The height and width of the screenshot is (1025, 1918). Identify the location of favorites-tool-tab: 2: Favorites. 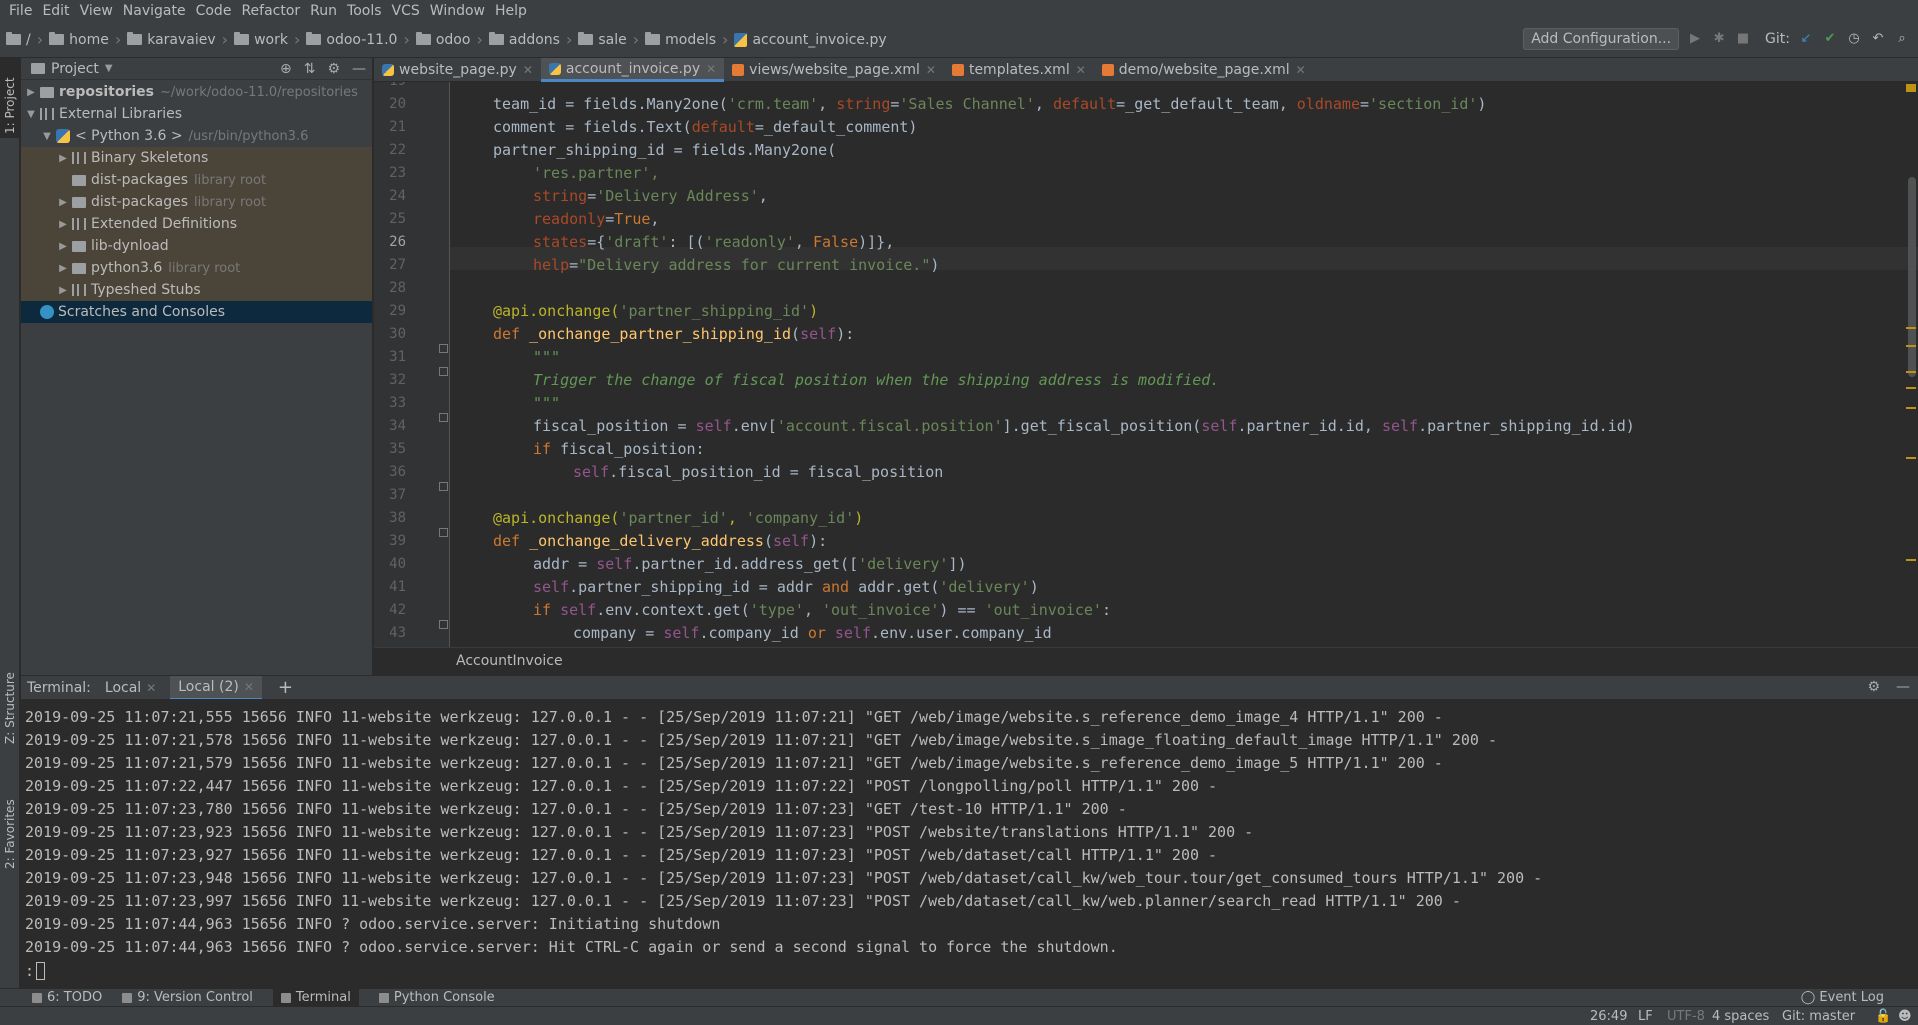
(10, 823).